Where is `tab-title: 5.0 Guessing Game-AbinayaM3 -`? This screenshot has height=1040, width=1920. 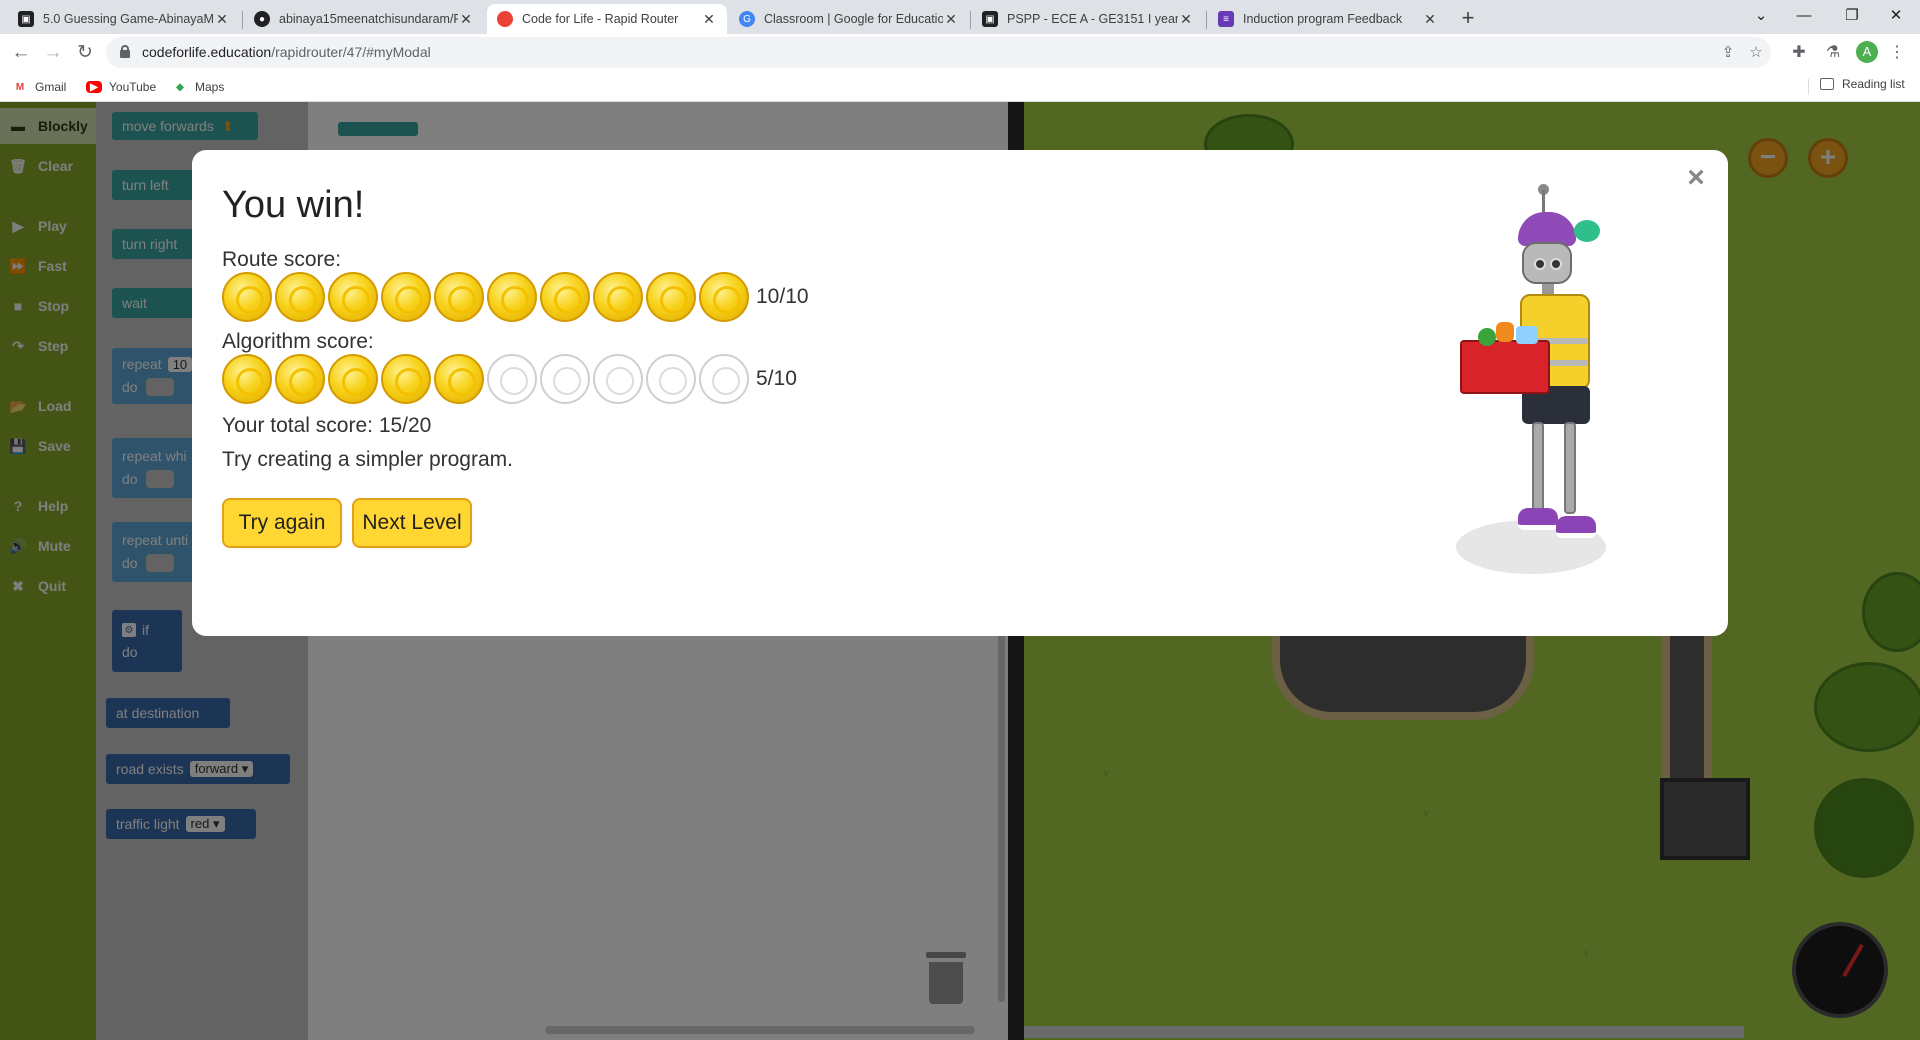 tab-title: 5.0 Guessing Game-AbinayaM3 - is located at coordinates (128, 19).